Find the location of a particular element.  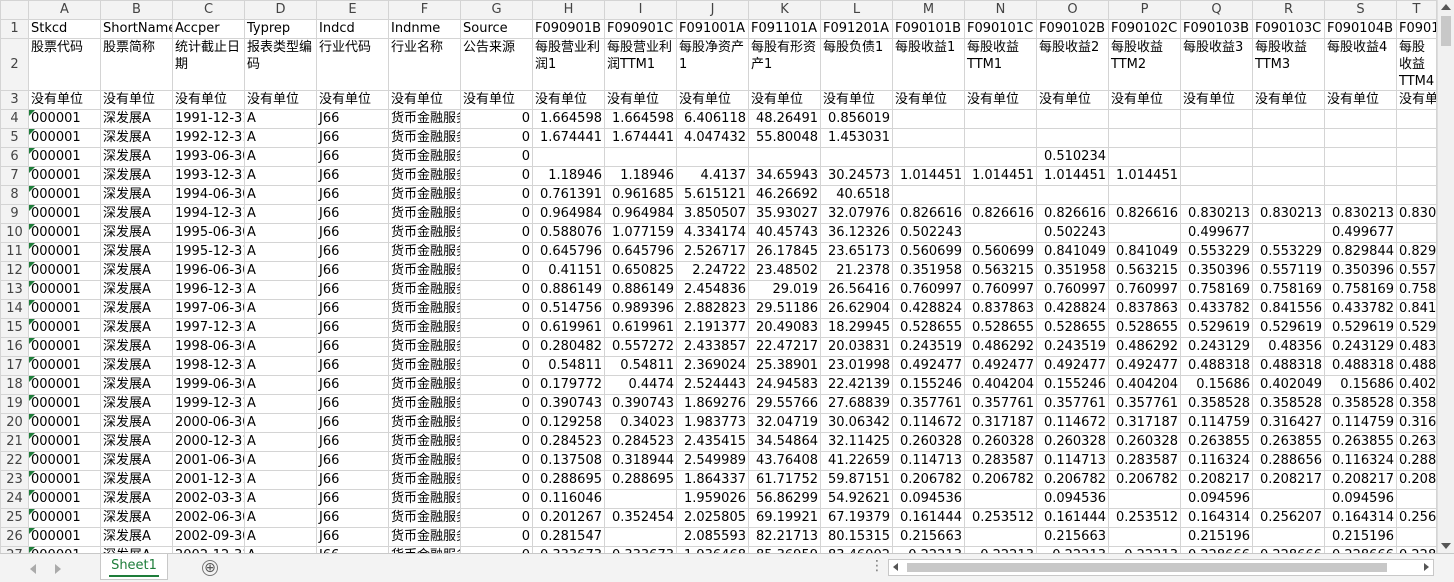

cell: 0.260328 is located at coordinates (928, 442).